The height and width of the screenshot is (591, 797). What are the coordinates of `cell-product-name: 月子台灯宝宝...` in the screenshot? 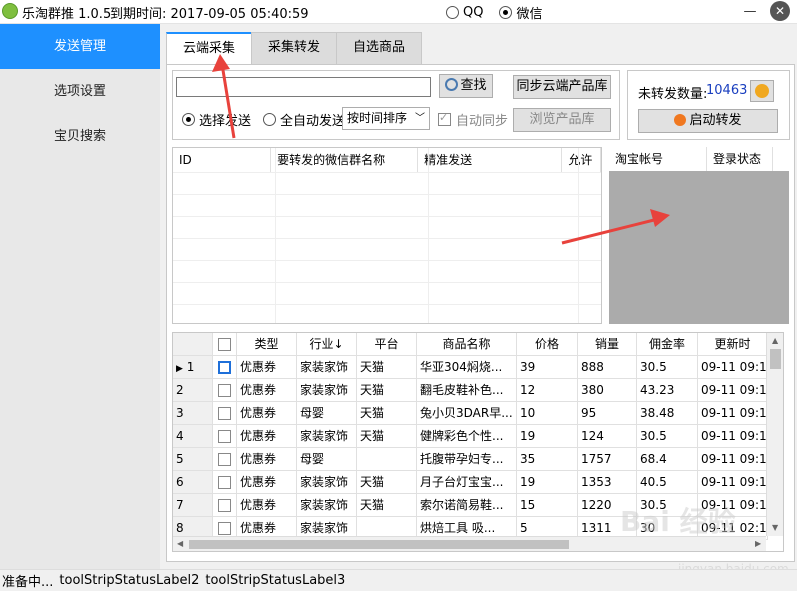 It's located at (467, 482).